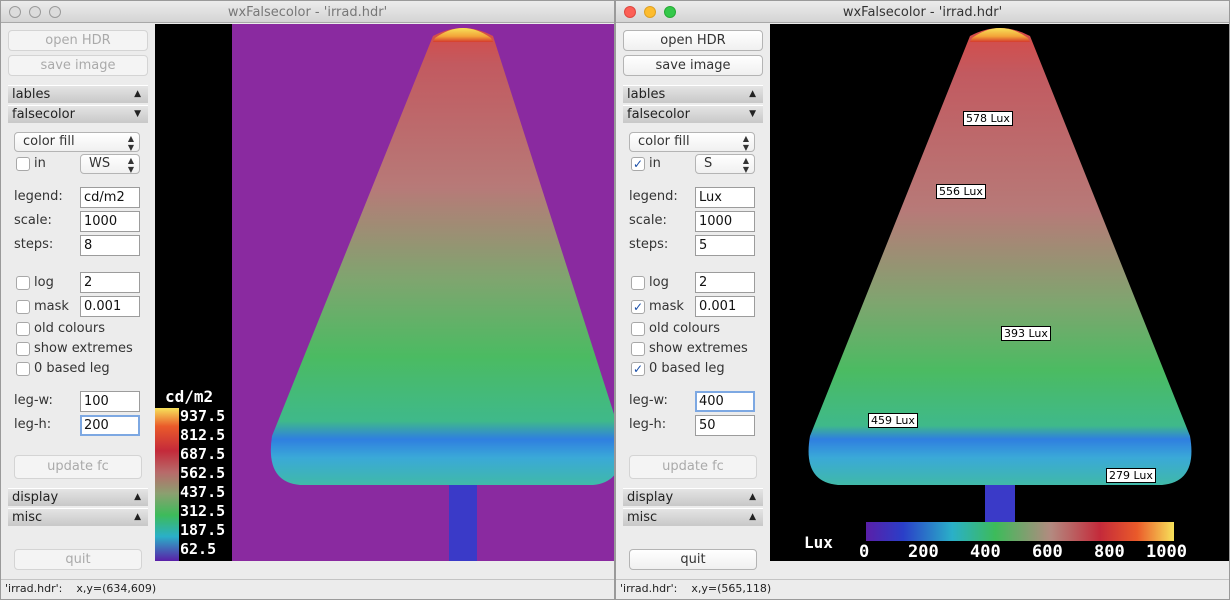 This screenshot has height=600, width=1230. Describe the element at coordinates (203, 530) in the screenshot. I see `legend-value: 187.5` at that location.